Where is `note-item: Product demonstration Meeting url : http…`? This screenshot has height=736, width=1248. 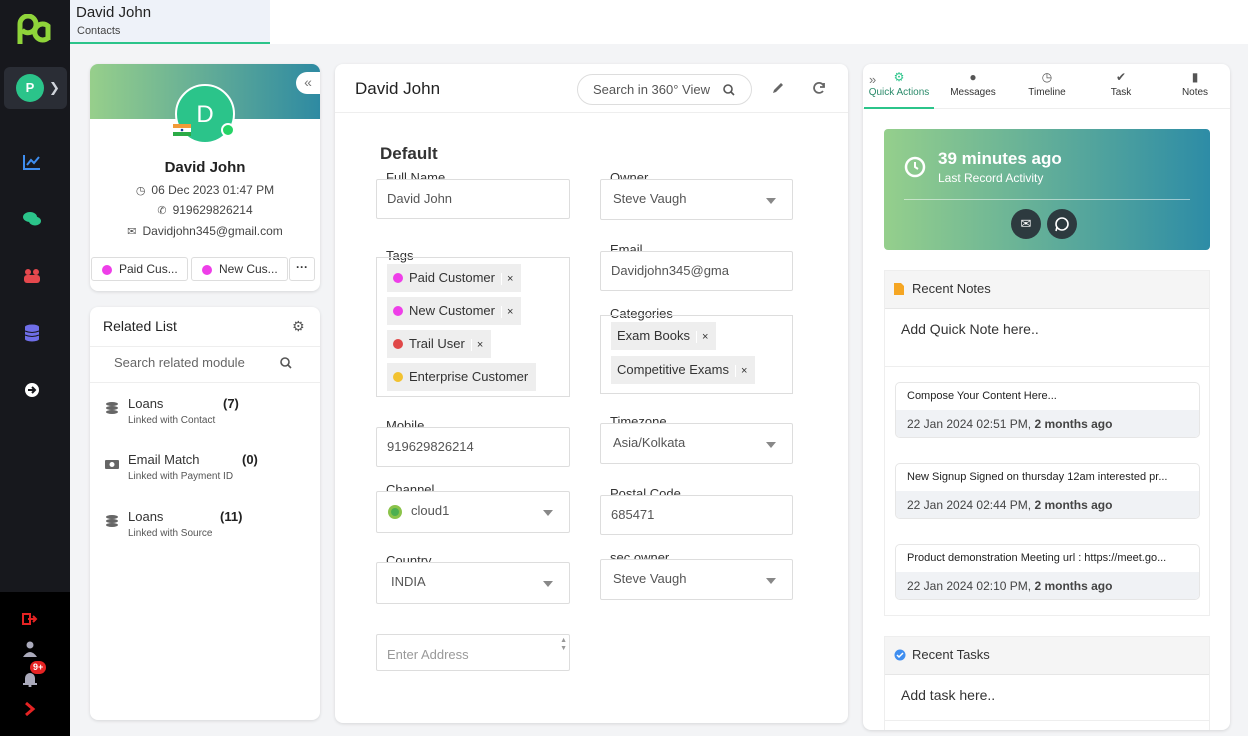
note-item: Product demonstration Meeting url : http… is located at coordinates (1047, 572).